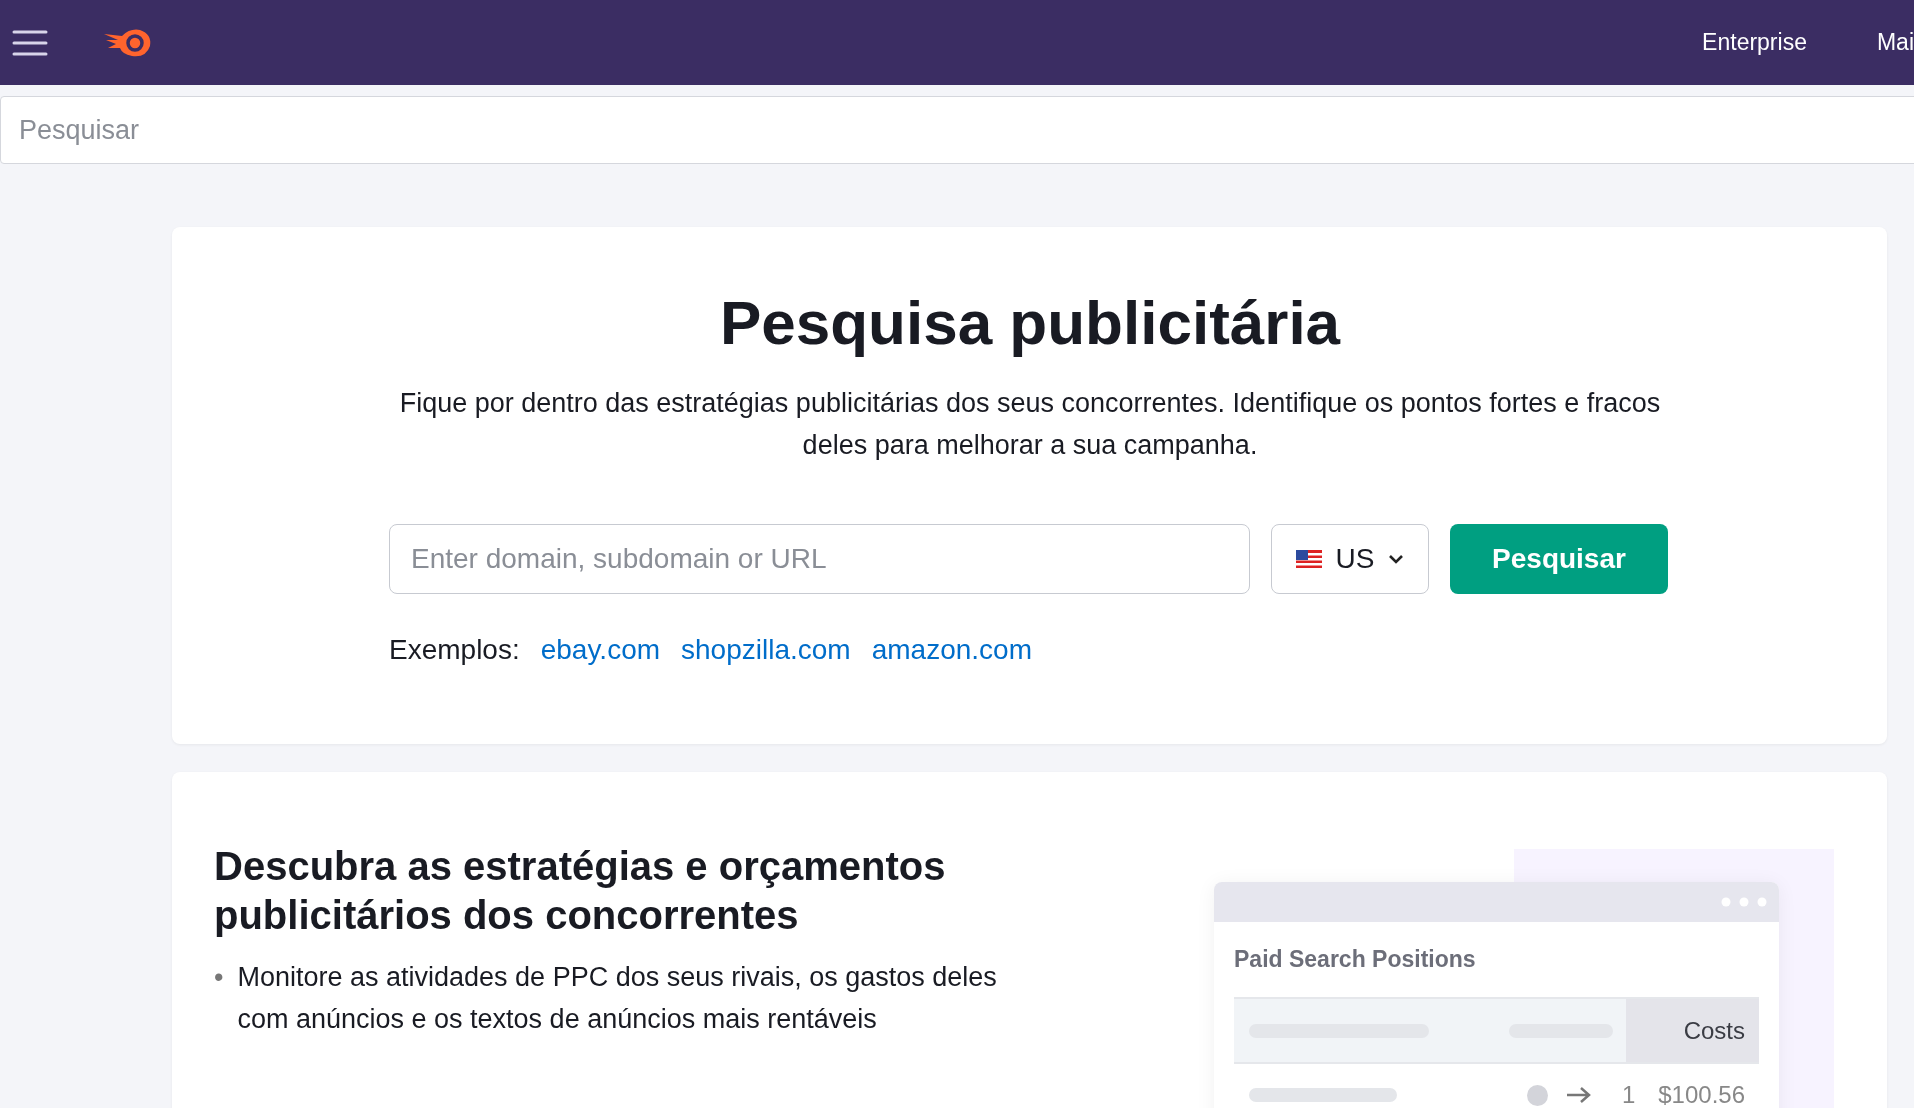  I want to click on table-cell: $100.56, so click(1701, 1094).